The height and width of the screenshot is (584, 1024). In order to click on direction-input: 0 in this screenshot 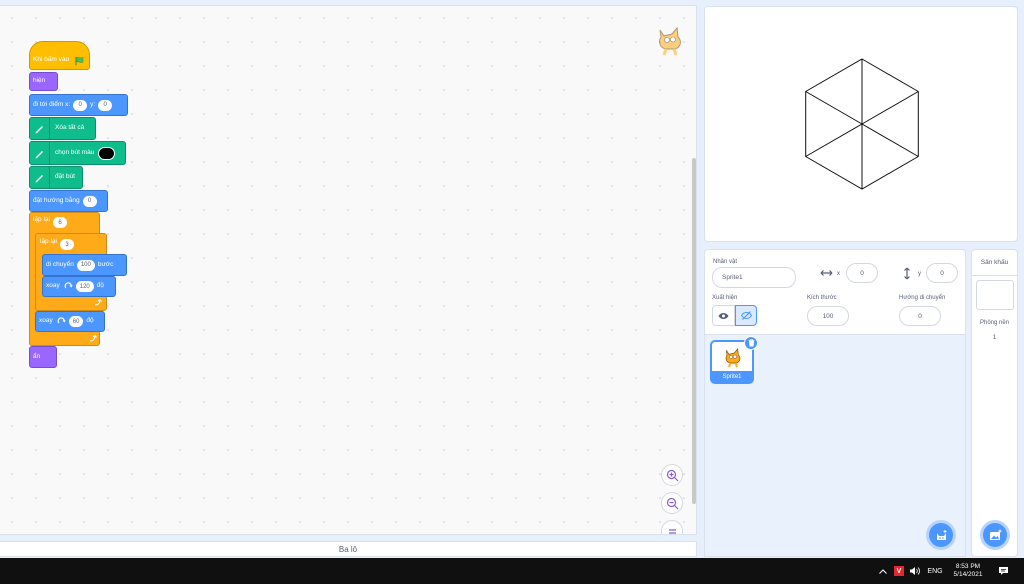, I will do `click(920, 316)`.